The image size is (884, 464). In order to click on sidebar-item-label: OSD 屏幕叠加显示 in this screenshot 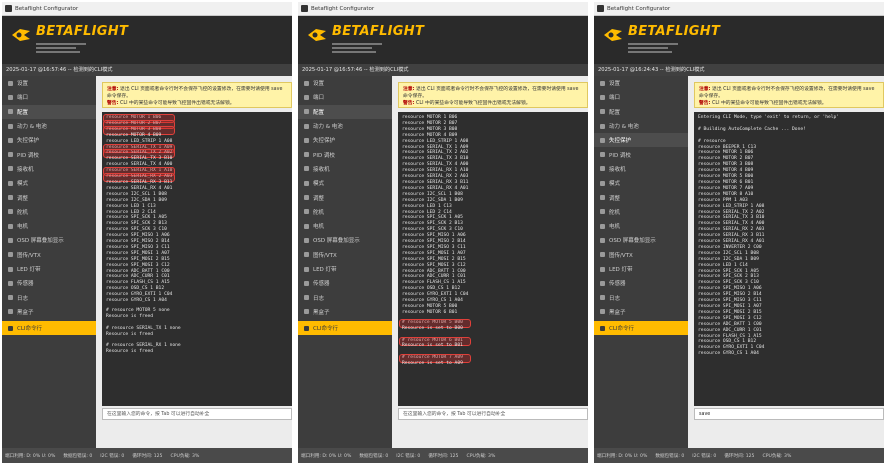, I will do `click(336, 241)`.